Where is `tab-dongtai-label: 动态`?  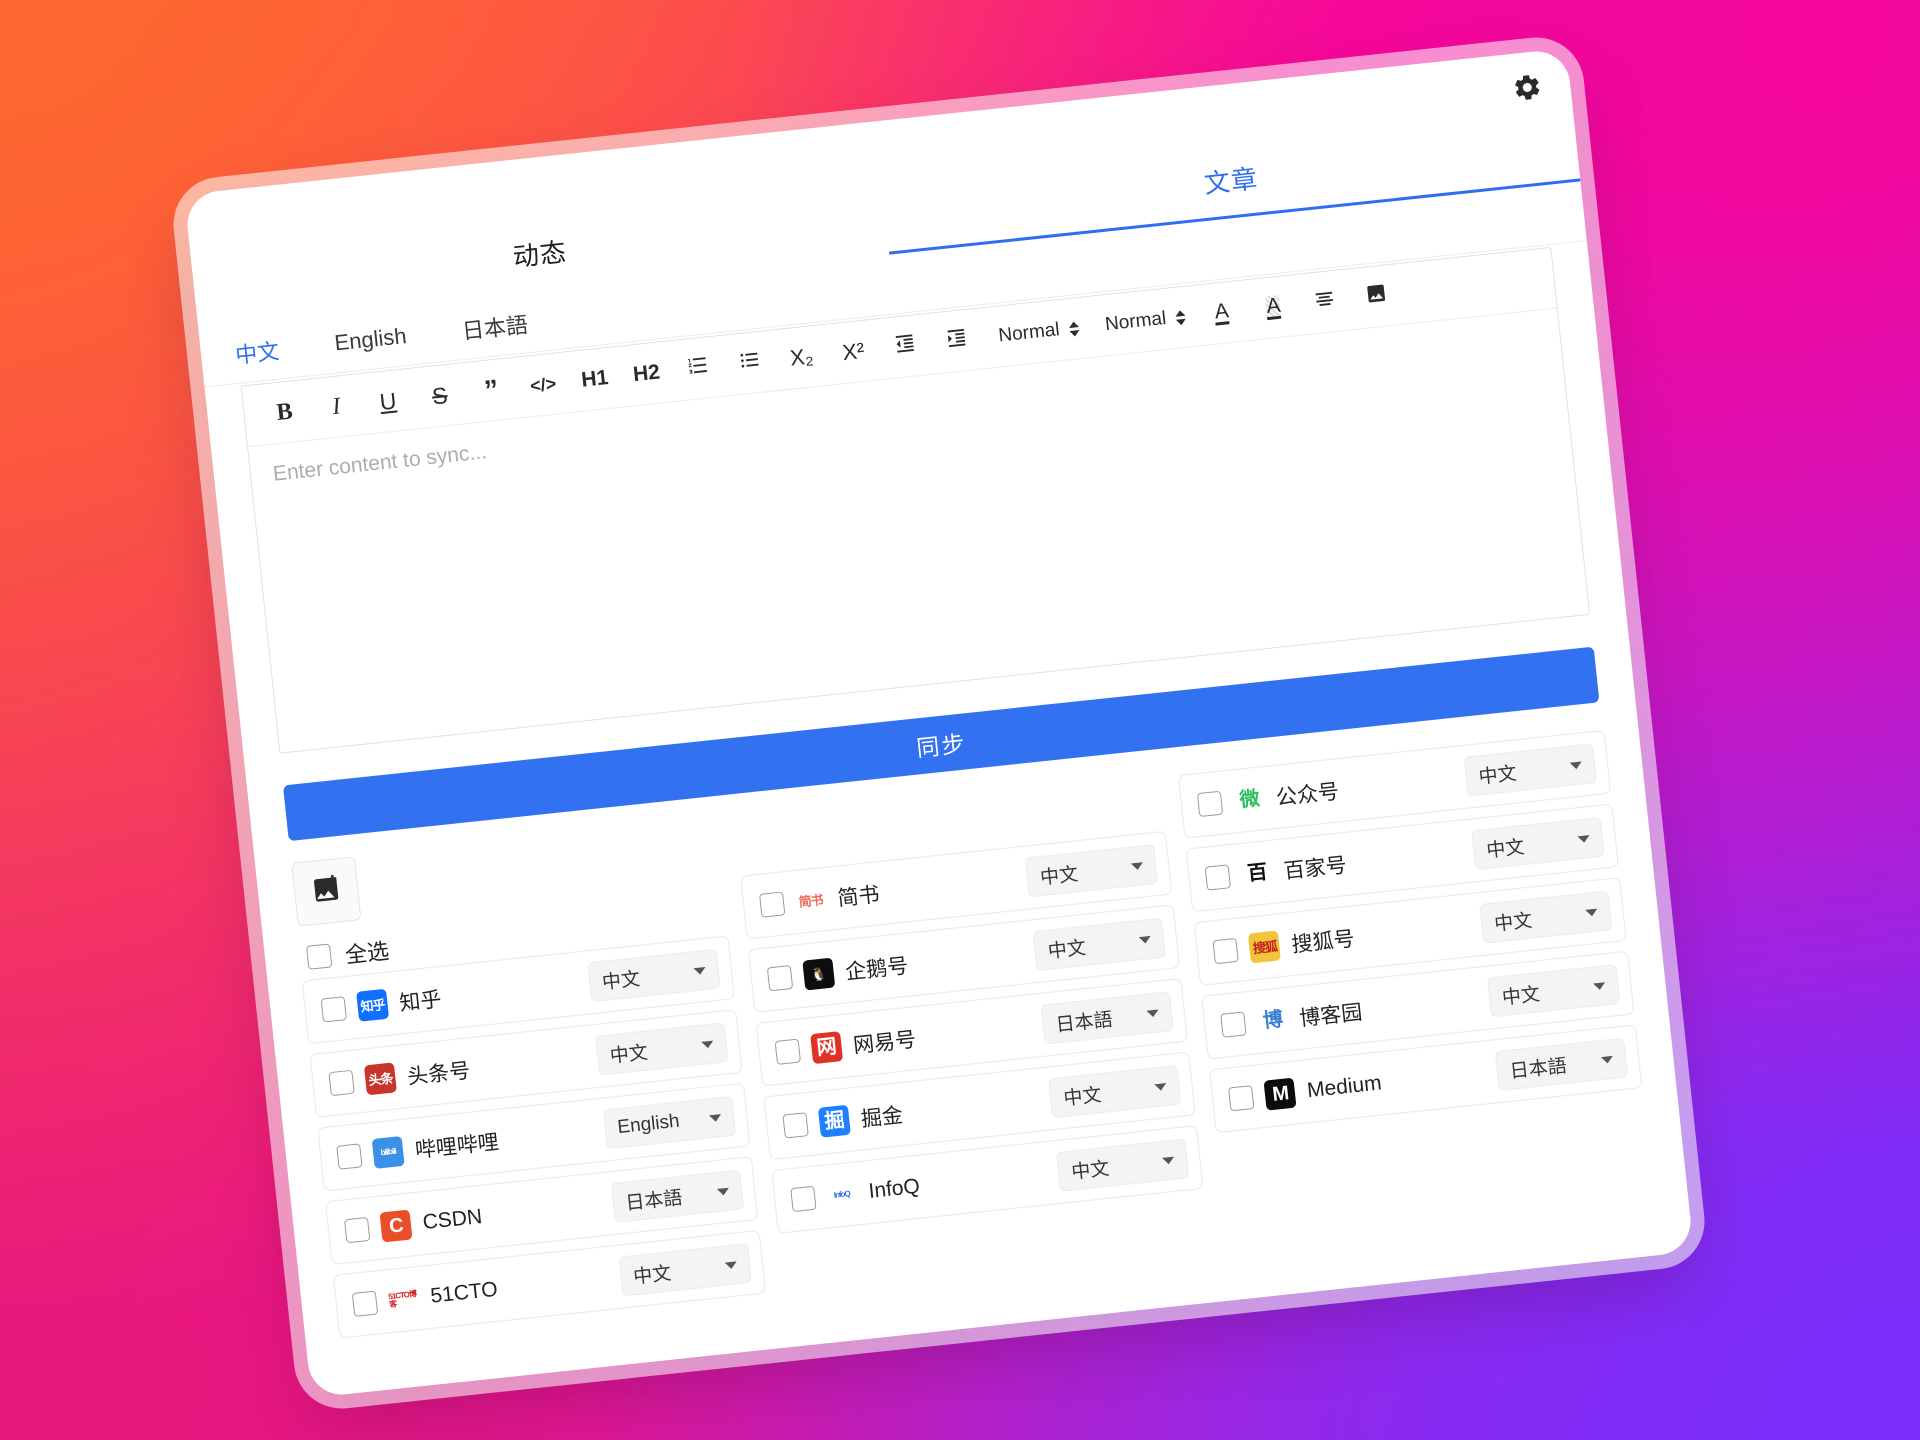 tab-dongtai-label: 动态 is located at coordinates (540, 254).